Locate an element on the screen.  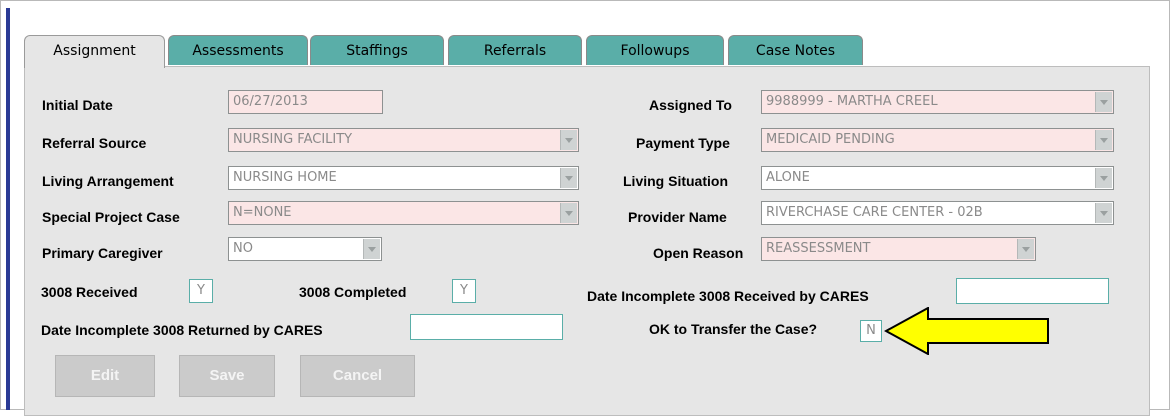
provider-name-select: RIVERCHASE CARE CENTER - 02B is located at coordinates (937, 213).